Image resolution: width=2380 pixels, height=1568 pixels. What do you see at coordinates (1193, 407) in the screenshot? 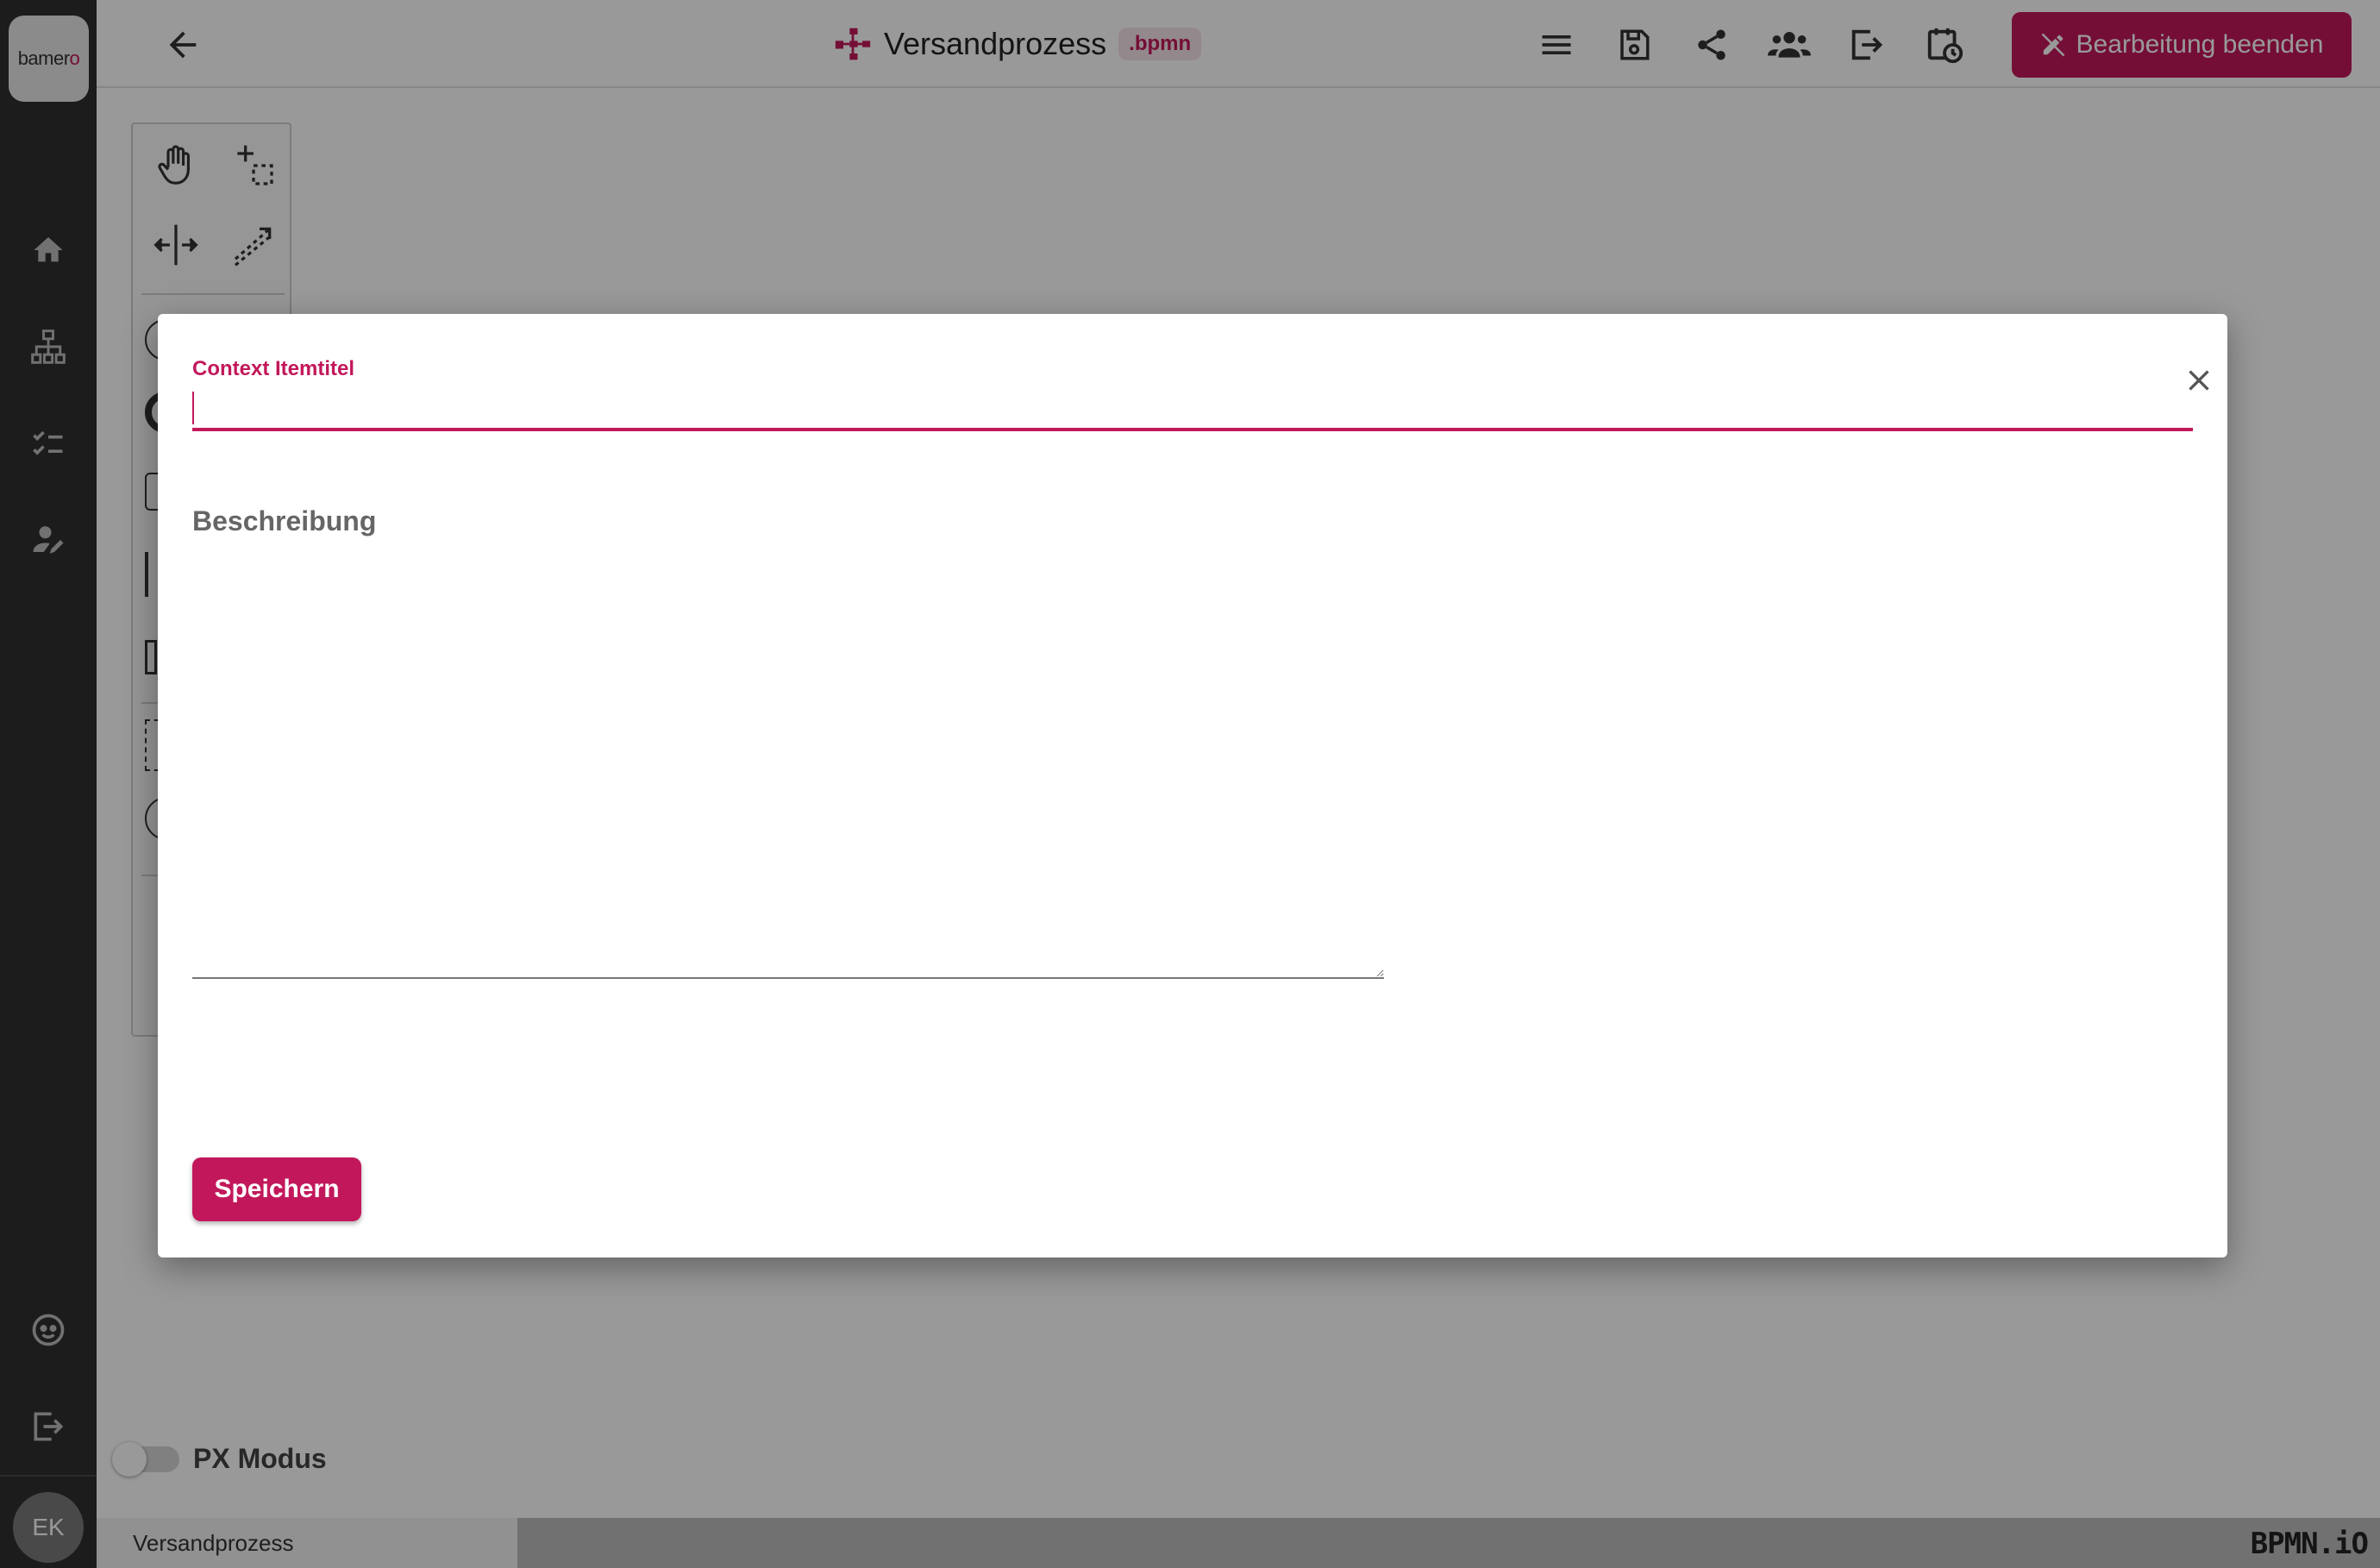
I see `title-input` at bounding box center [1193, 407].